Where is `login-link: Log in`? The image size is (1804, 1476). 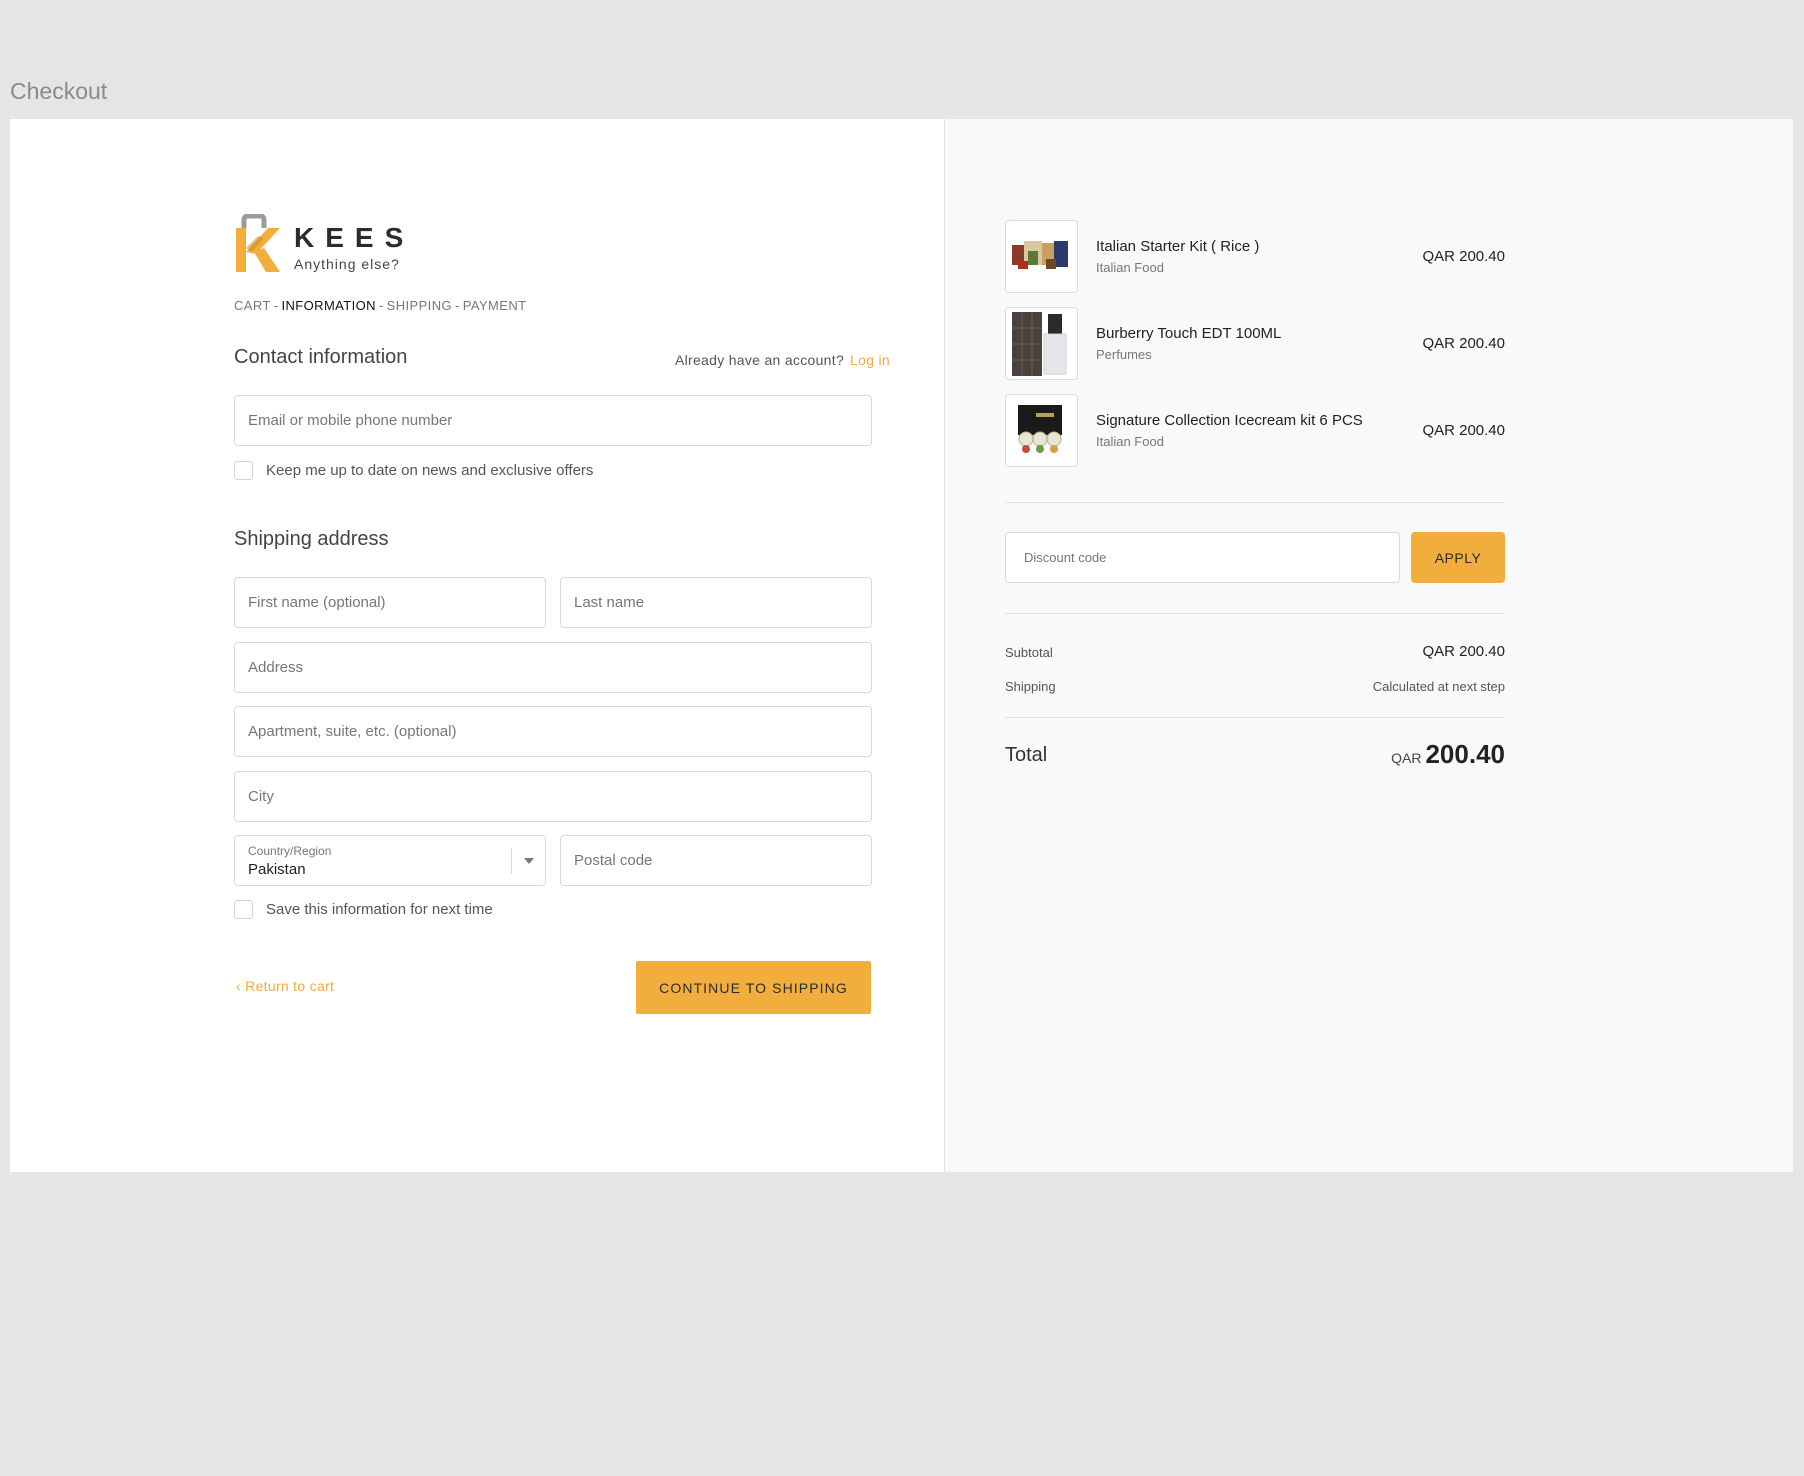 login-link: Log in is located at coordinates (870, 360).